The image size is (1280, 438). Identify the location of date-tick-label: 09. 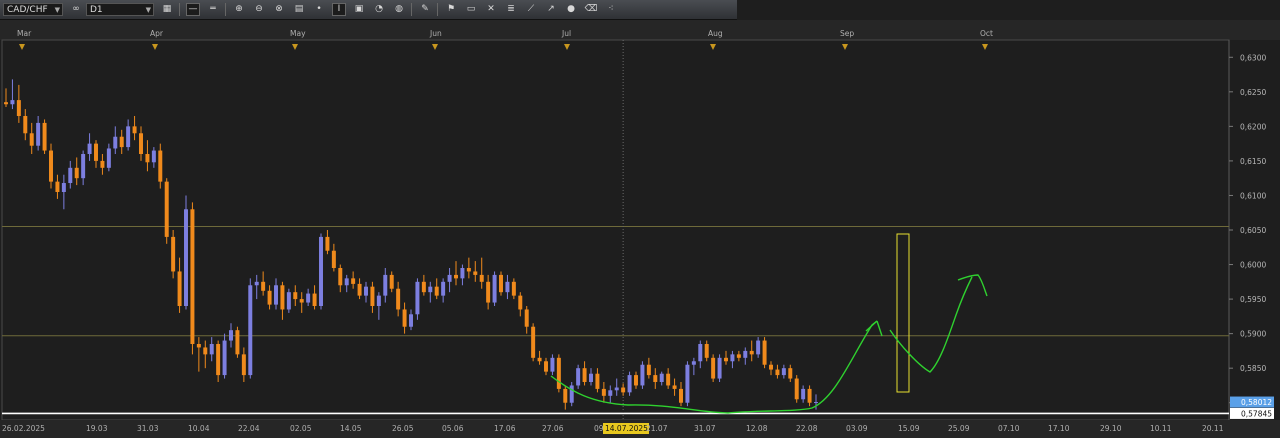
(599, 428).